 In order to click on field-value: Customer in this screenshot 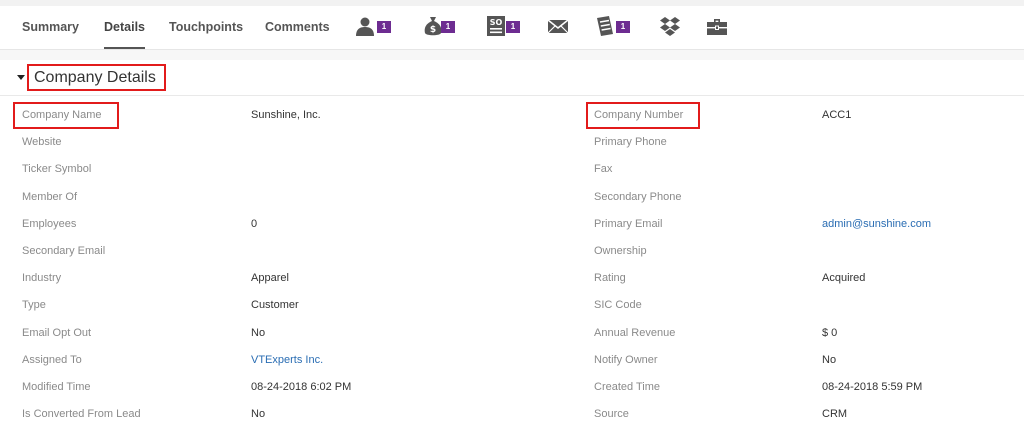, I will do `click(275, 305)`.